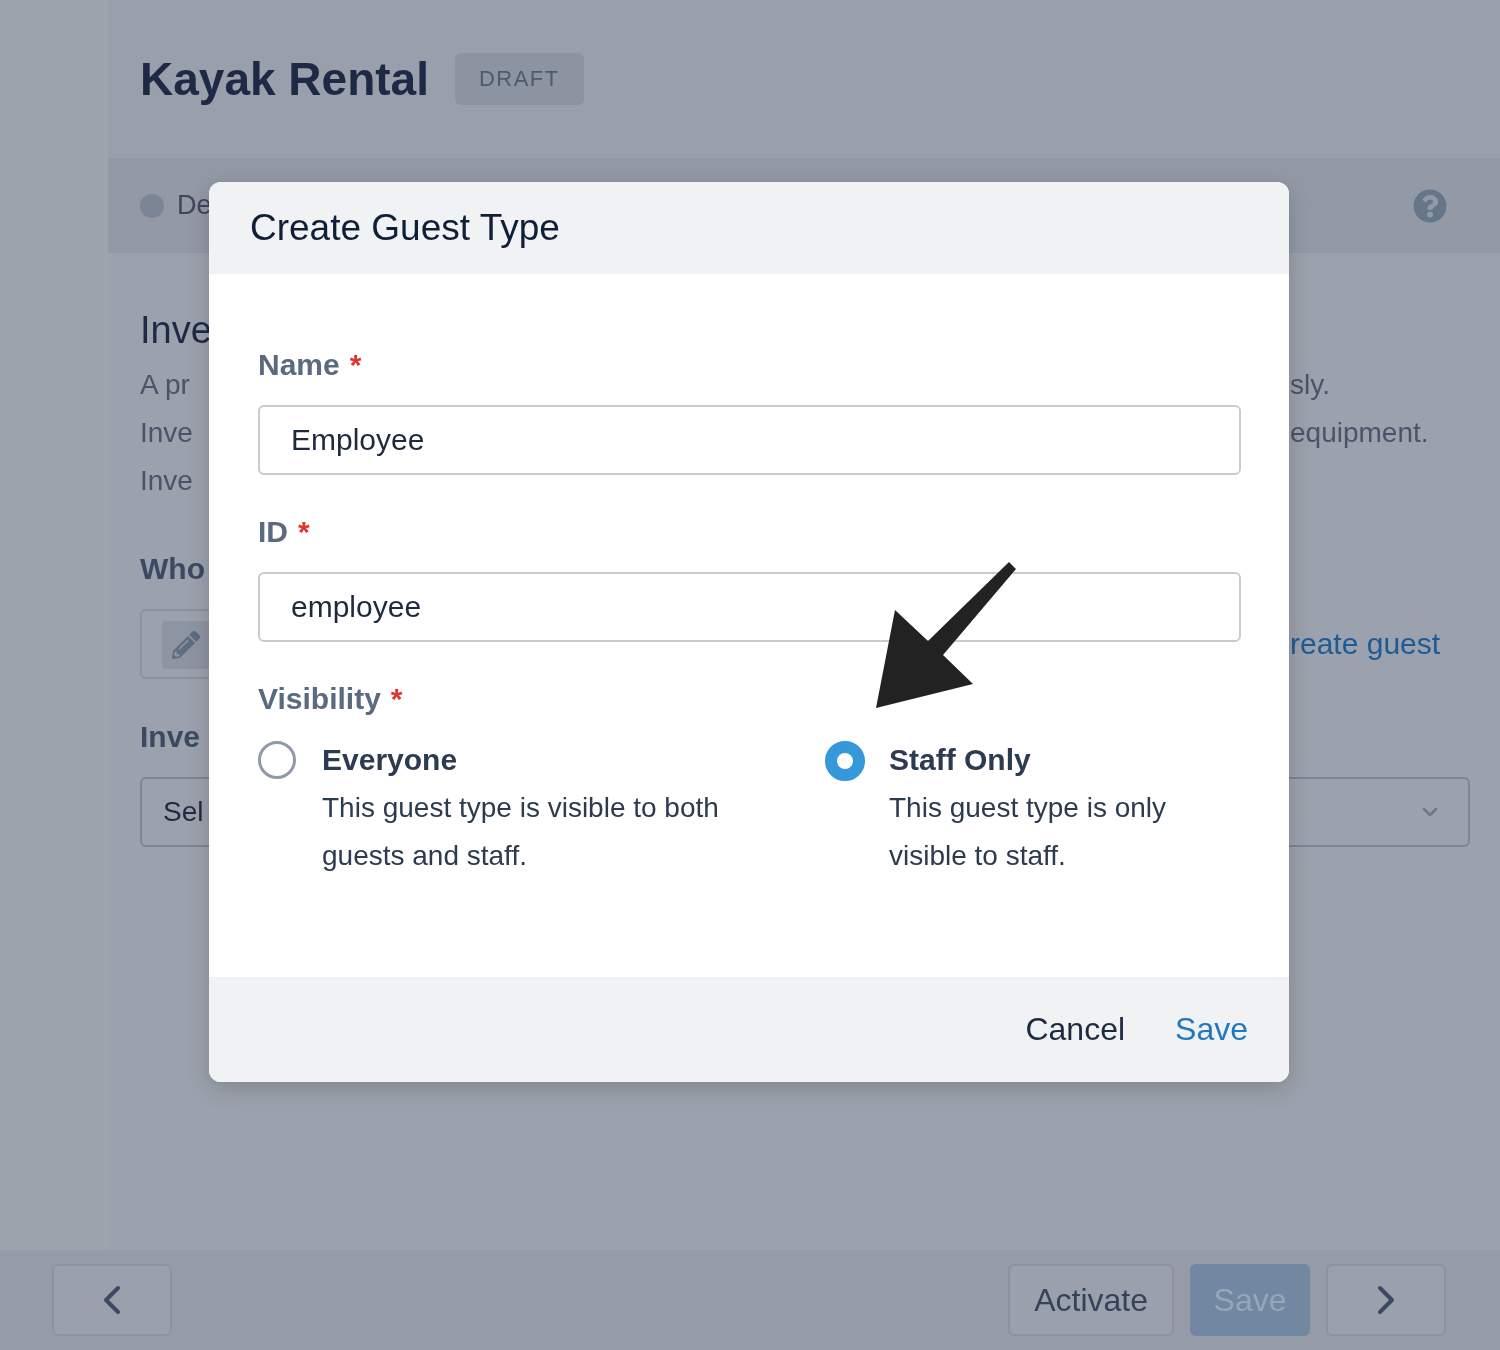 This screenshot has height=1350, width=1500. Describe the element at coordinates (749, 440) in the screenshot. I see `text-field: Employee` at that location.